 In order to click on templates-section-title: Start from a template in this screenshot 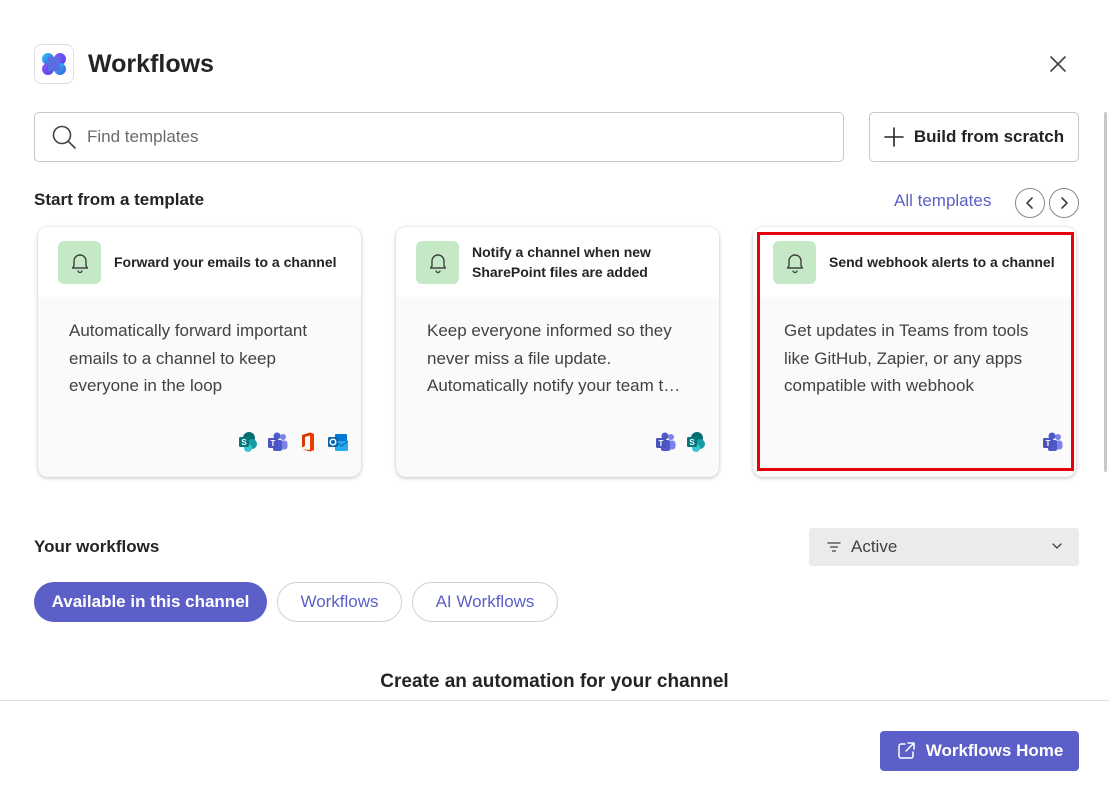, I will do `click(119, 199)`.